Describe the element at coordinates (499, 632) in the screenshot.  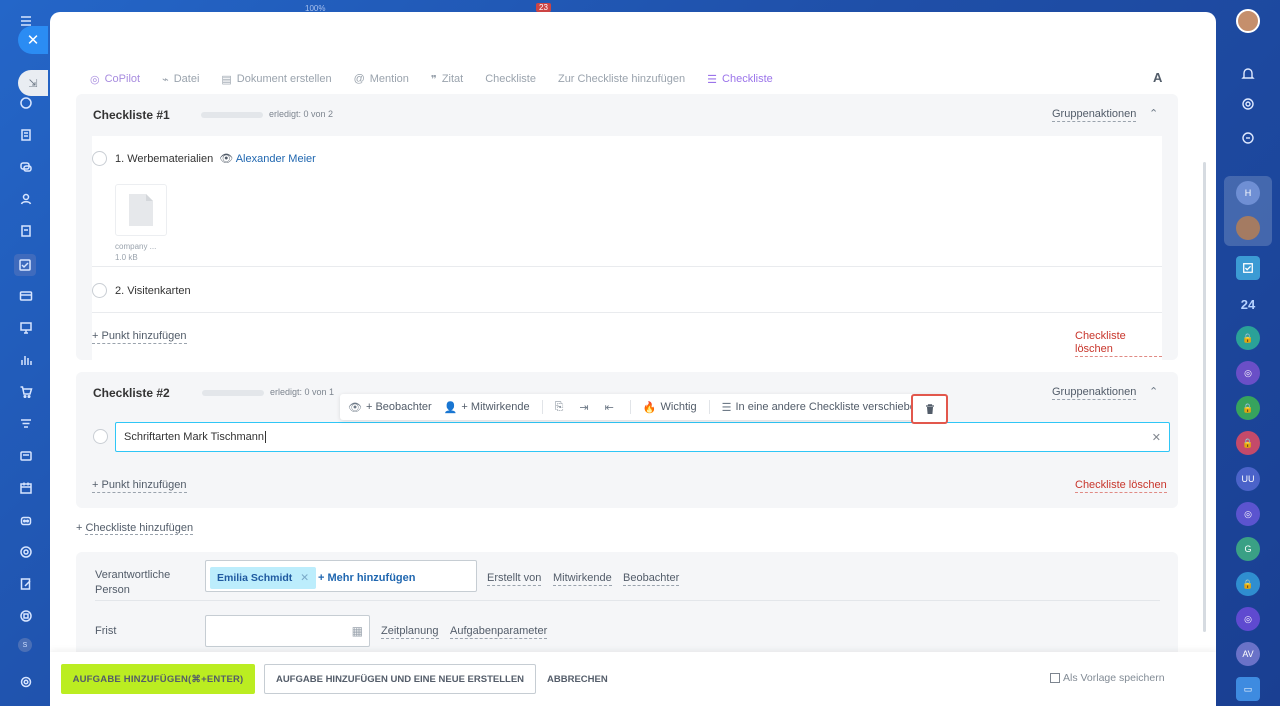
I see `task-parameters-link: Aufgabenparameter` at that location.